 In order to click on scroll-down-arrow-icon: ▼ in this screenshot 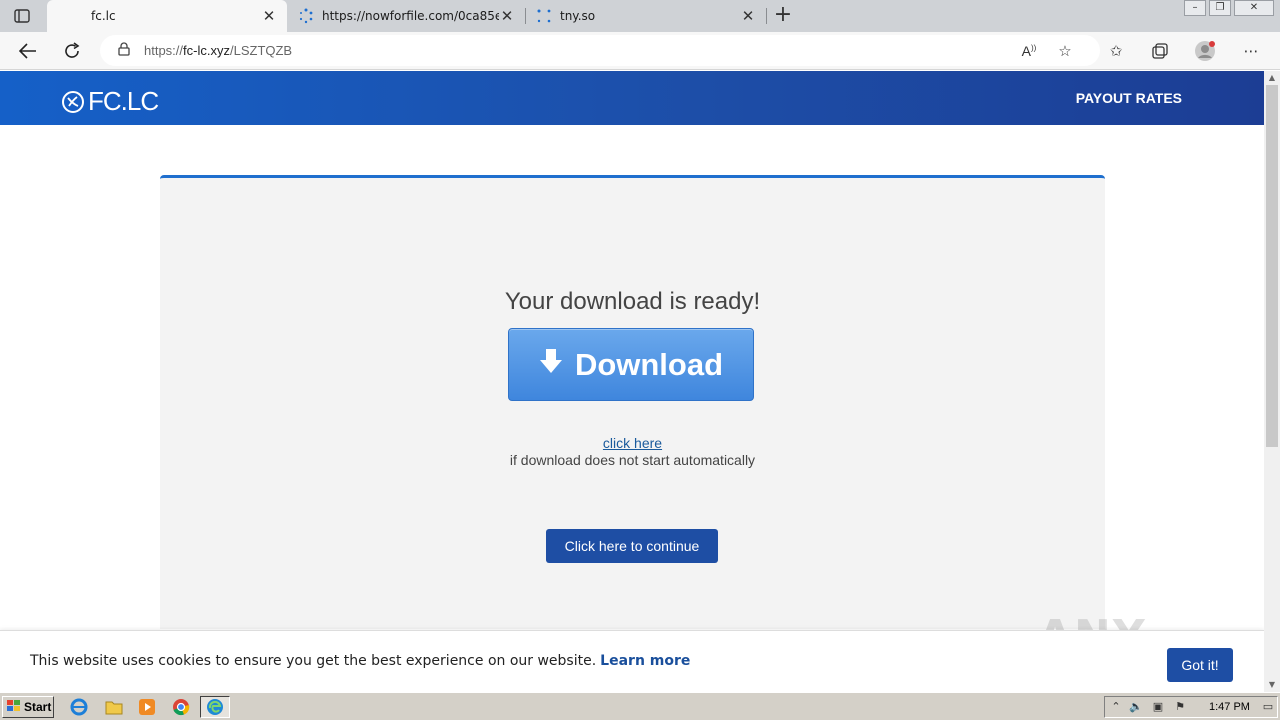, I will do `click(1272, 685)`.